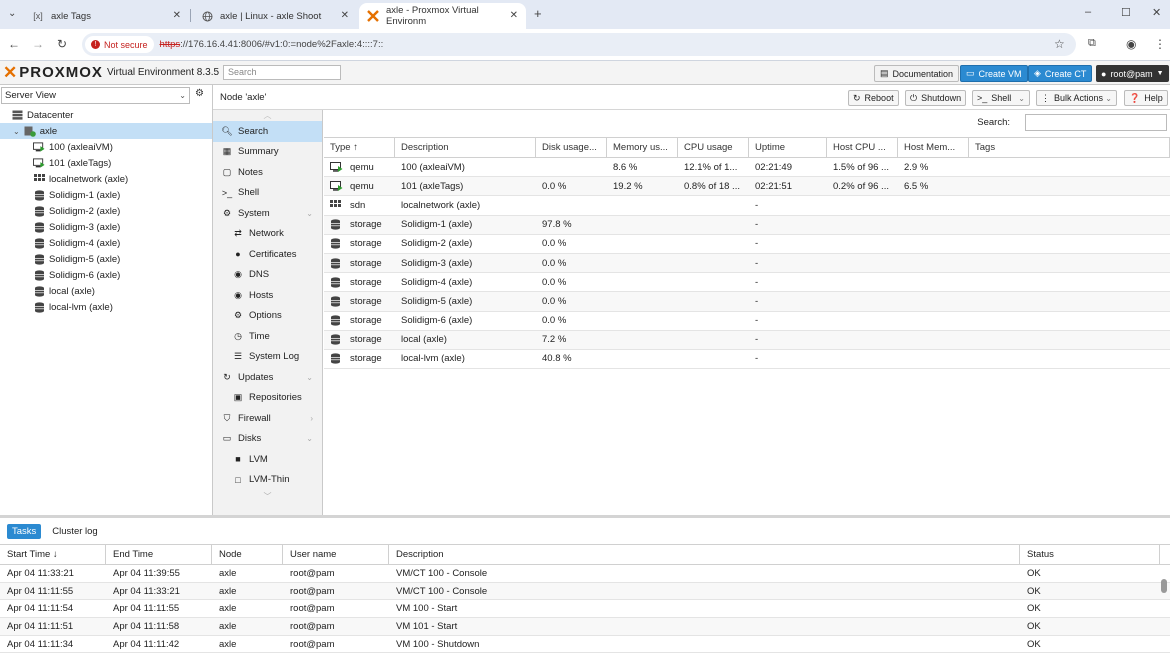 This screenshot has width=1170, height=663. Describe the element at coordinates (747, 263) in the screenshot. I see `resource-row: storage Solidigm-3 (axle) 0.0 % -` at that location.